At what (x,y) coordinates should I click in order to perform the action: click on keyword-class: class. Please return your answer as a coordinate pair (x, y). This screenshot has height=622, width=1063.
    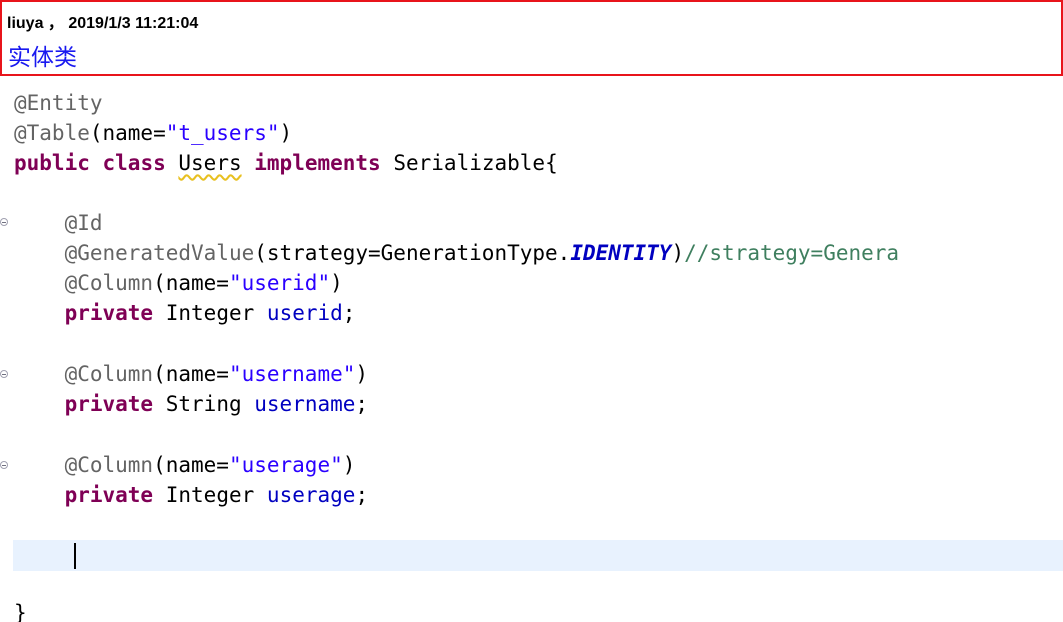
    Looking at the image, I should click on (134, 163).